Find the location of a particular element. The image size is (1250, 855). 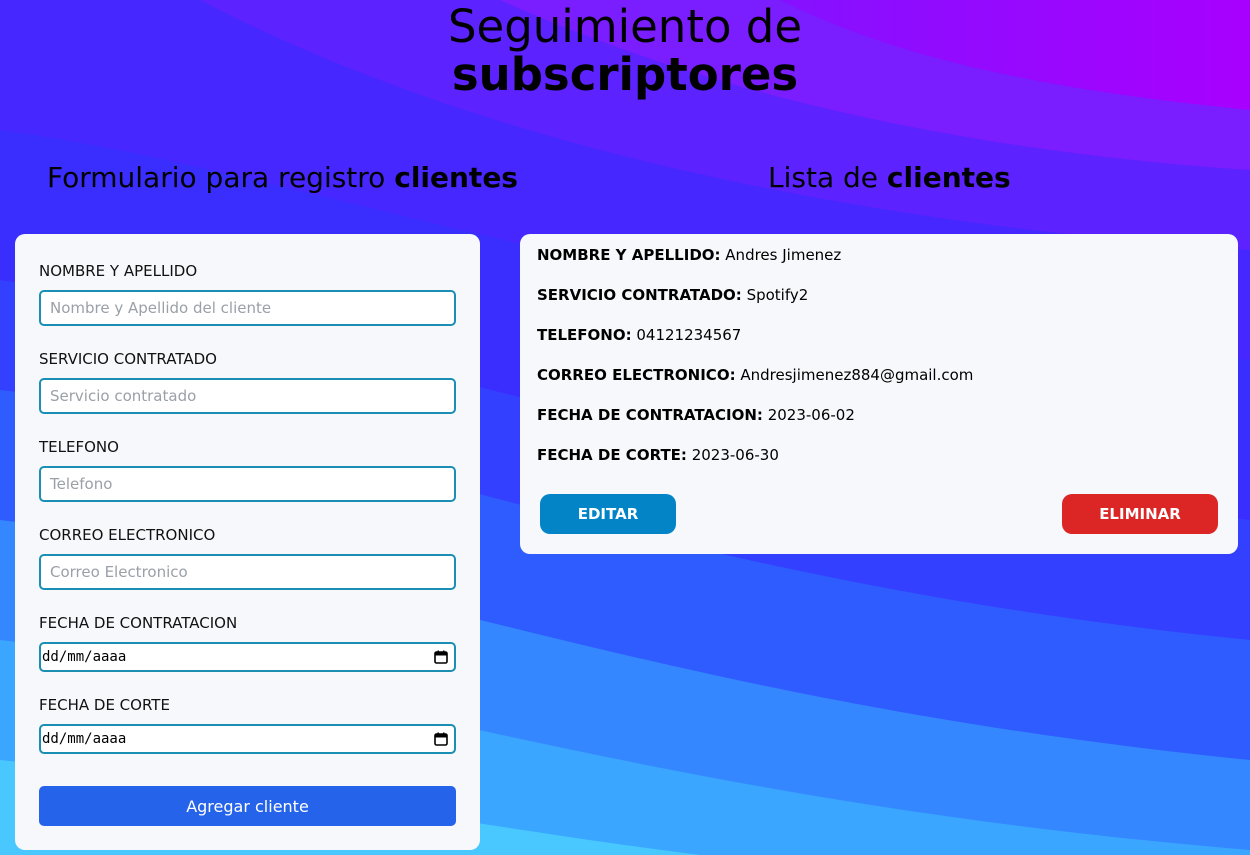

client-service-row: SERVICIO CONTRATADO: Spotify2 is located at coordinates (672, 295).